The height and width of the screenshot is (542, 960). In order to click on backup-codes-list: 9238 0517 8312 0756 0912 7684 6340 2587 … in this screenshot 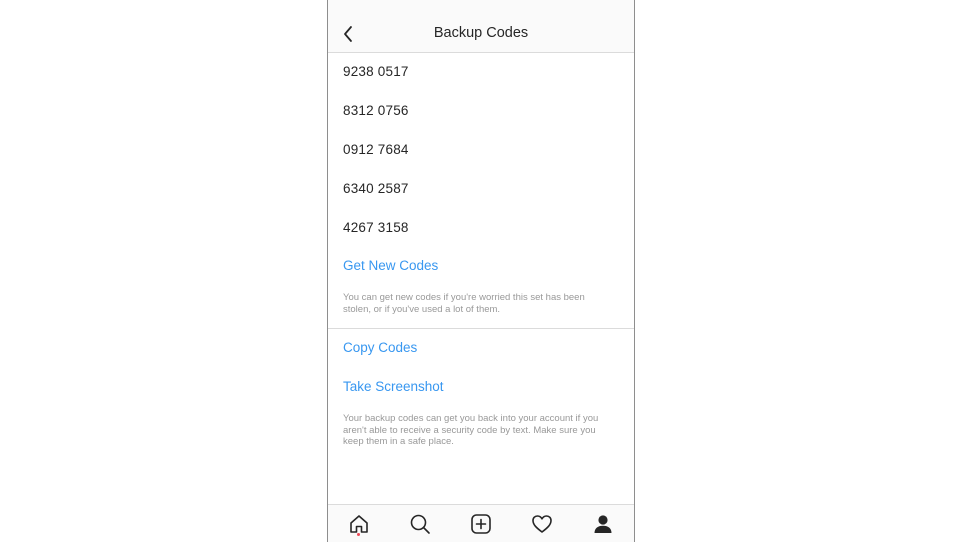, I will do `click(481, 149)`.